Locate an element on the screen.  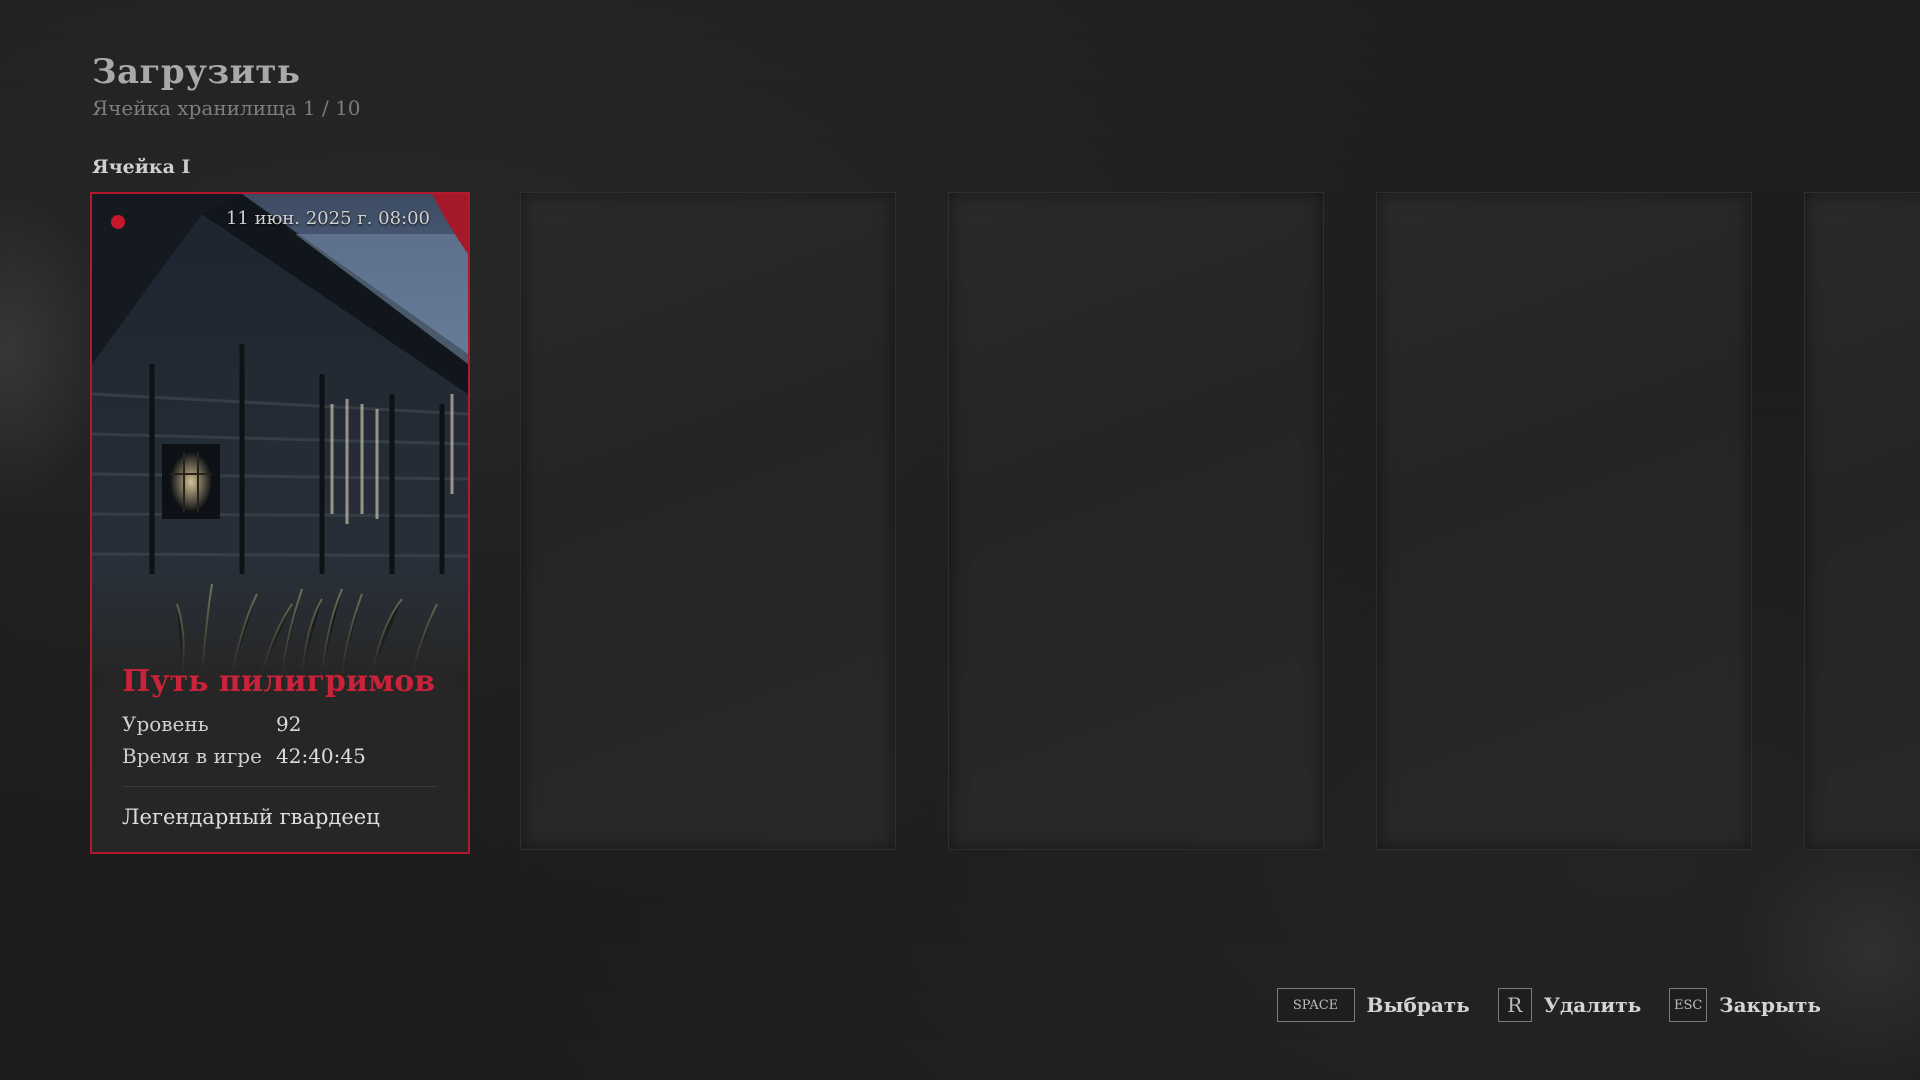
select-hint-label: Выбрать is located at coordinates (1418, 1005).